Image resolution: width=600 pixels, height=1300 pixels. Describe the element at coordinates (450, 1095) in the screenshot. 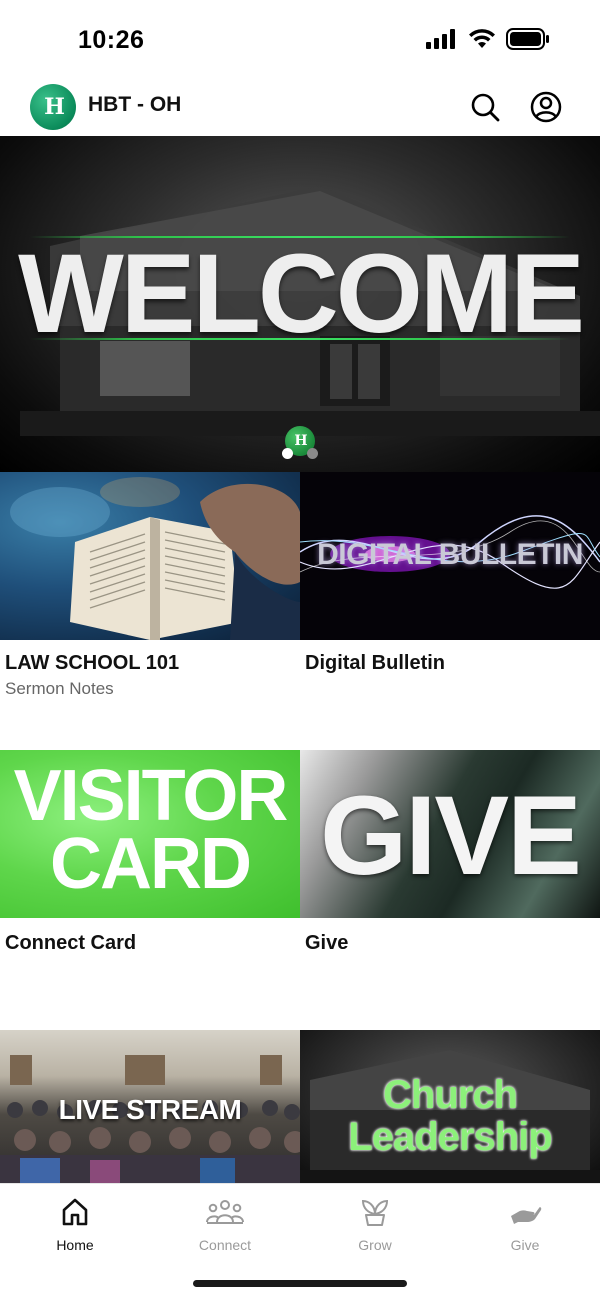

I see `leadership-text-line1: Church` at that location.